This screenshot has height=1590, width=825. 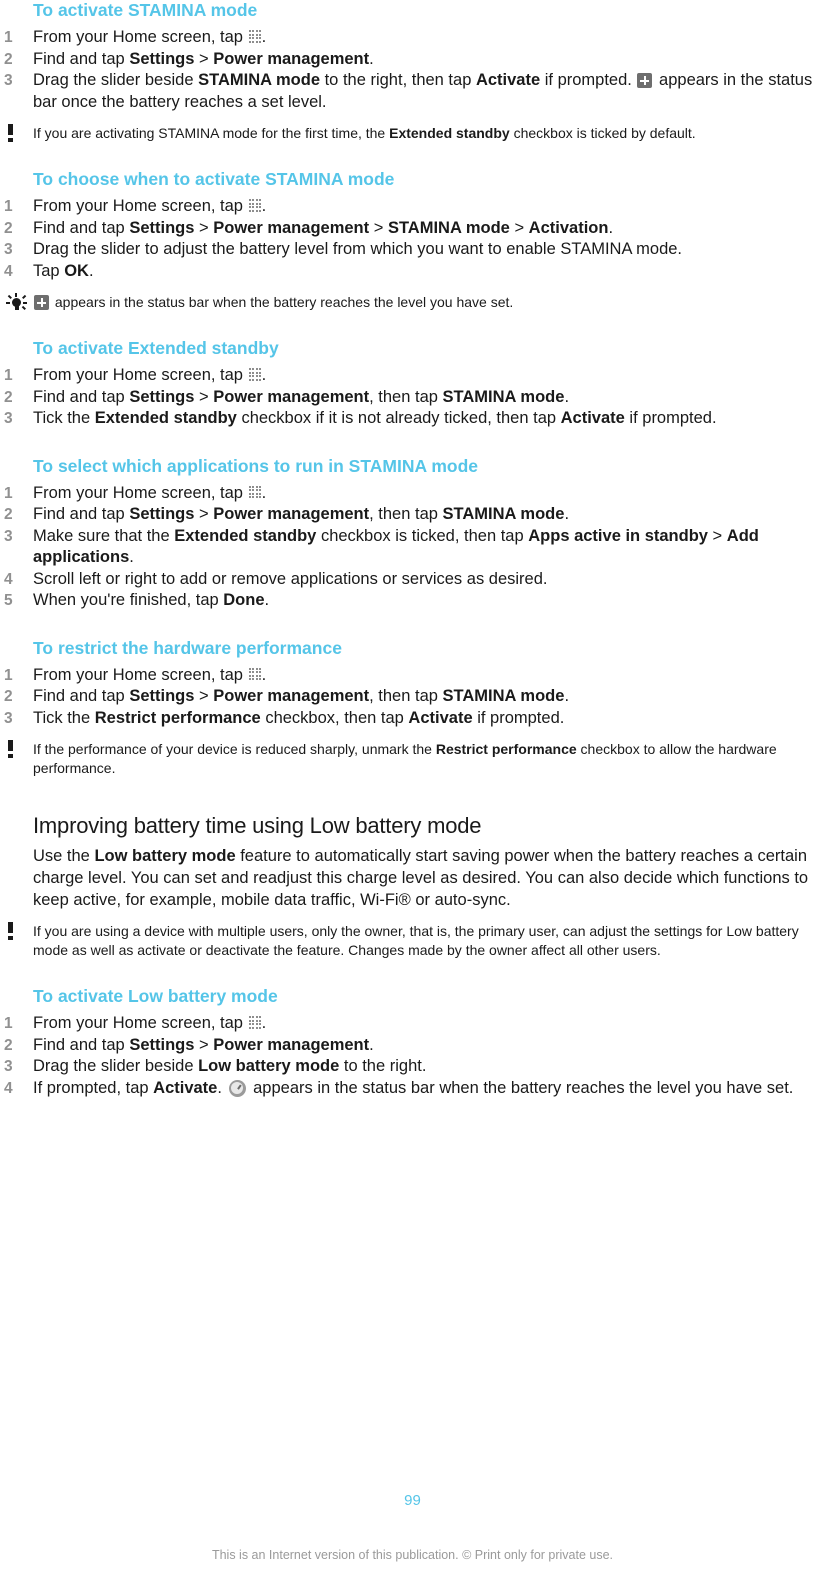 What do you see at coordinates (76, 270) in the screenshot?
I see `emphasis-term: OK` at bounding box center [76, 270].